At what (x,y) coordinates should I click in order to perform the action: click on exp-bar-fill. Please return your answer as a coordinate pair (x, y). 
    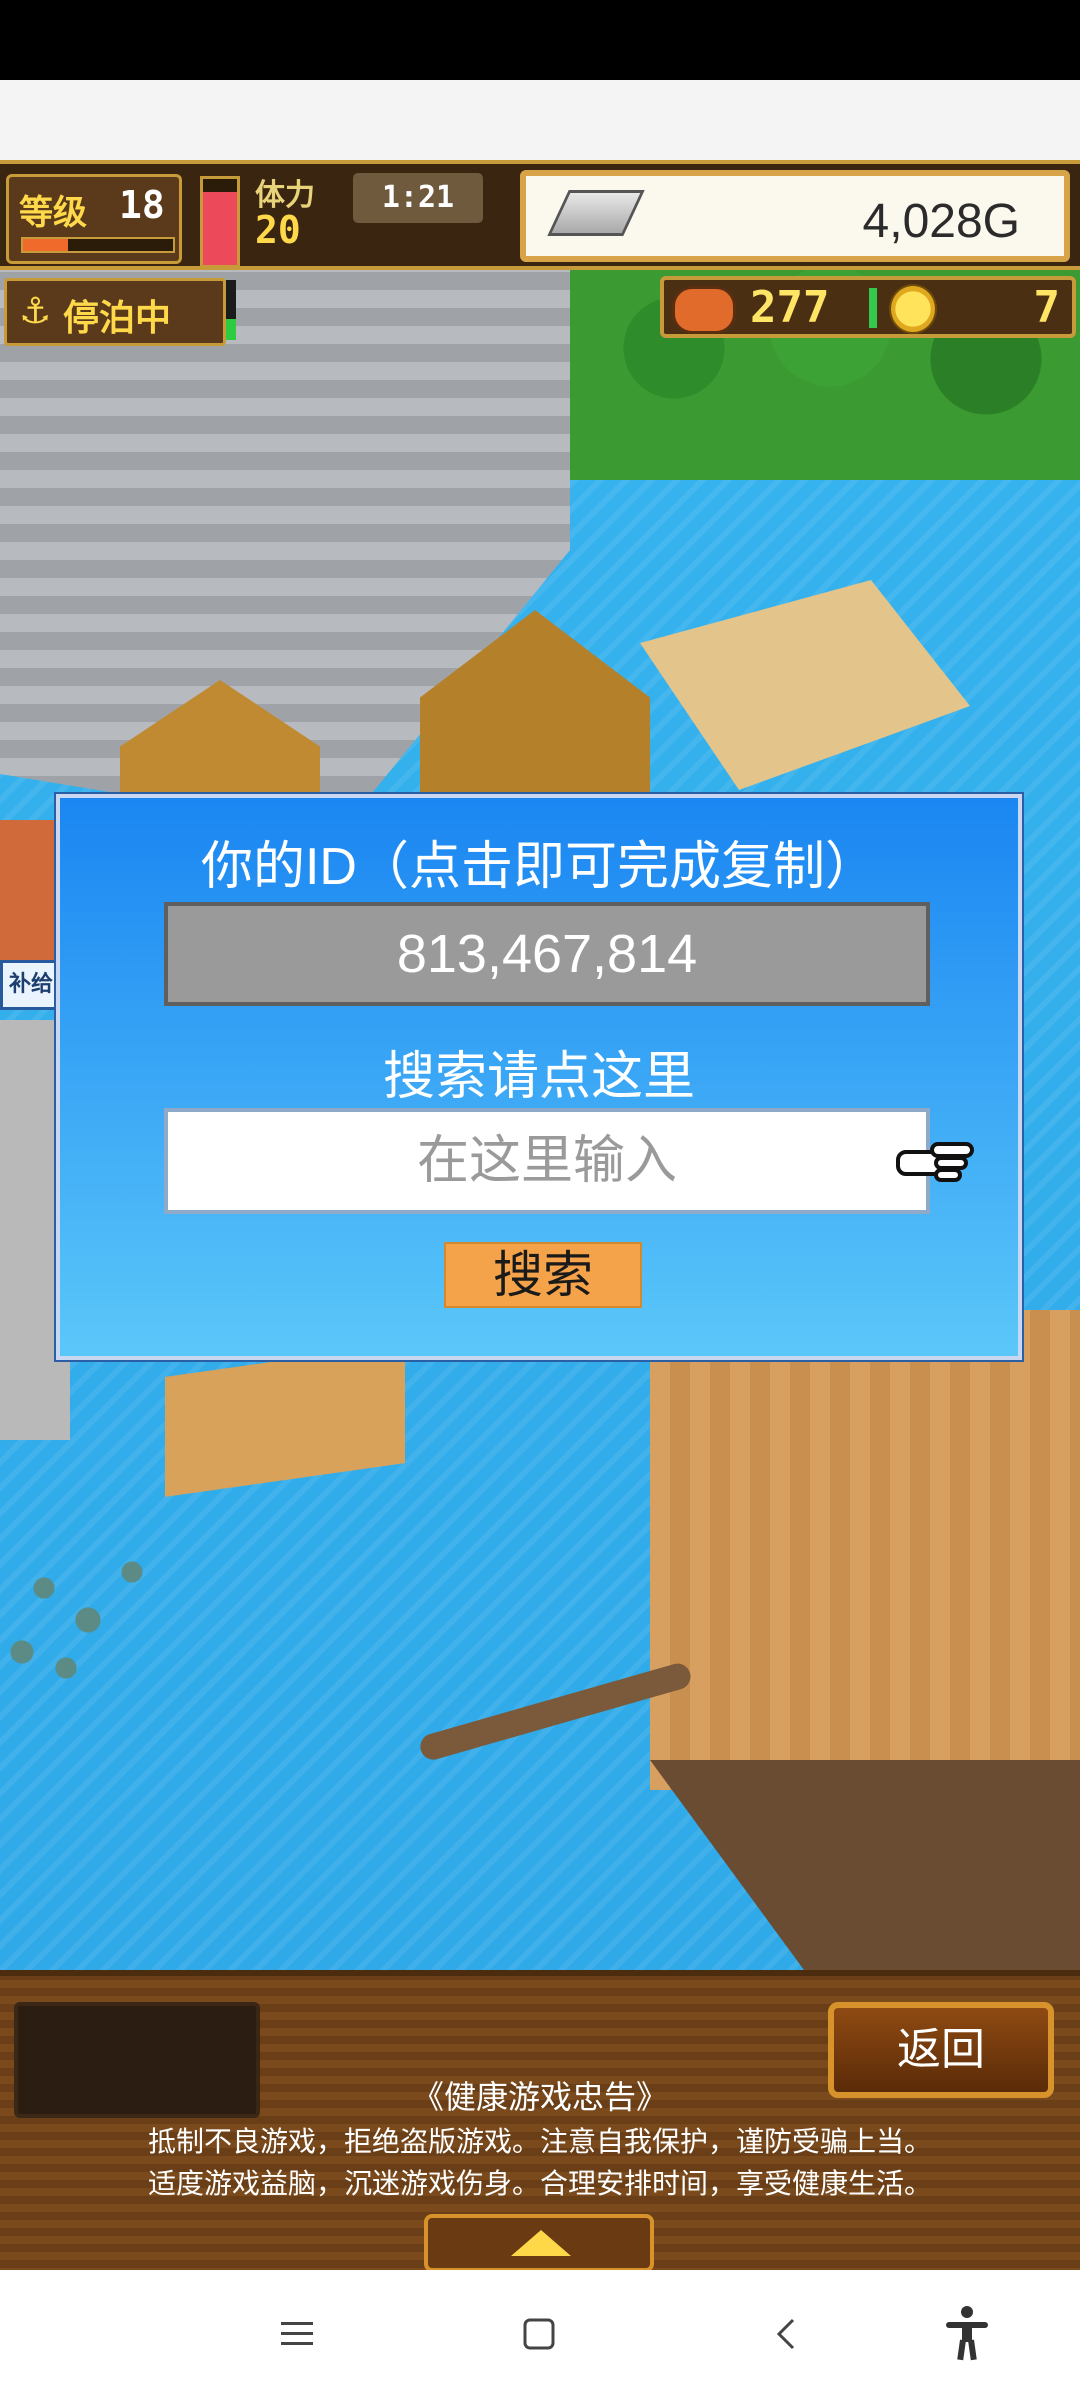
    Looking at the image, I should click on (45, 245).